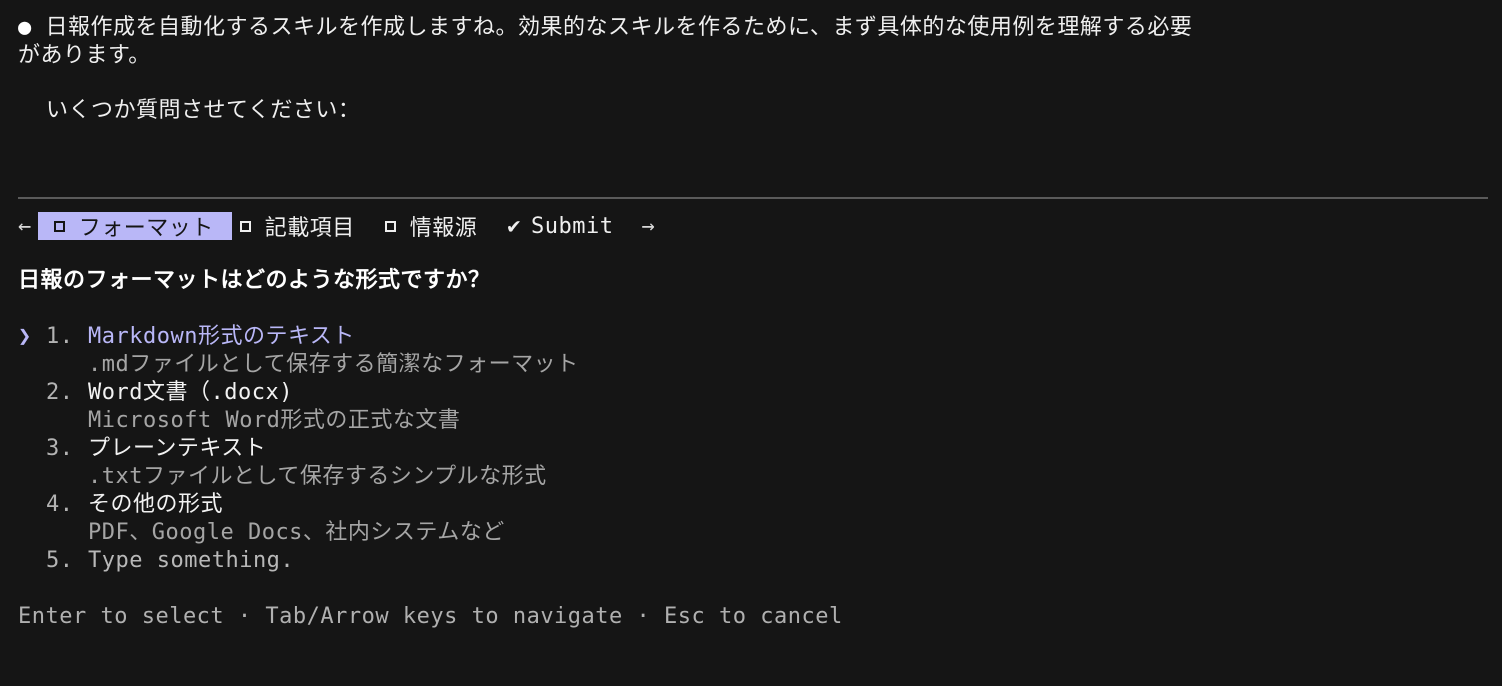 The image size is (1502, 686). Describe the element at coordinates (60, 448) in the screenshot. I see `option-number: 3.` at that location.